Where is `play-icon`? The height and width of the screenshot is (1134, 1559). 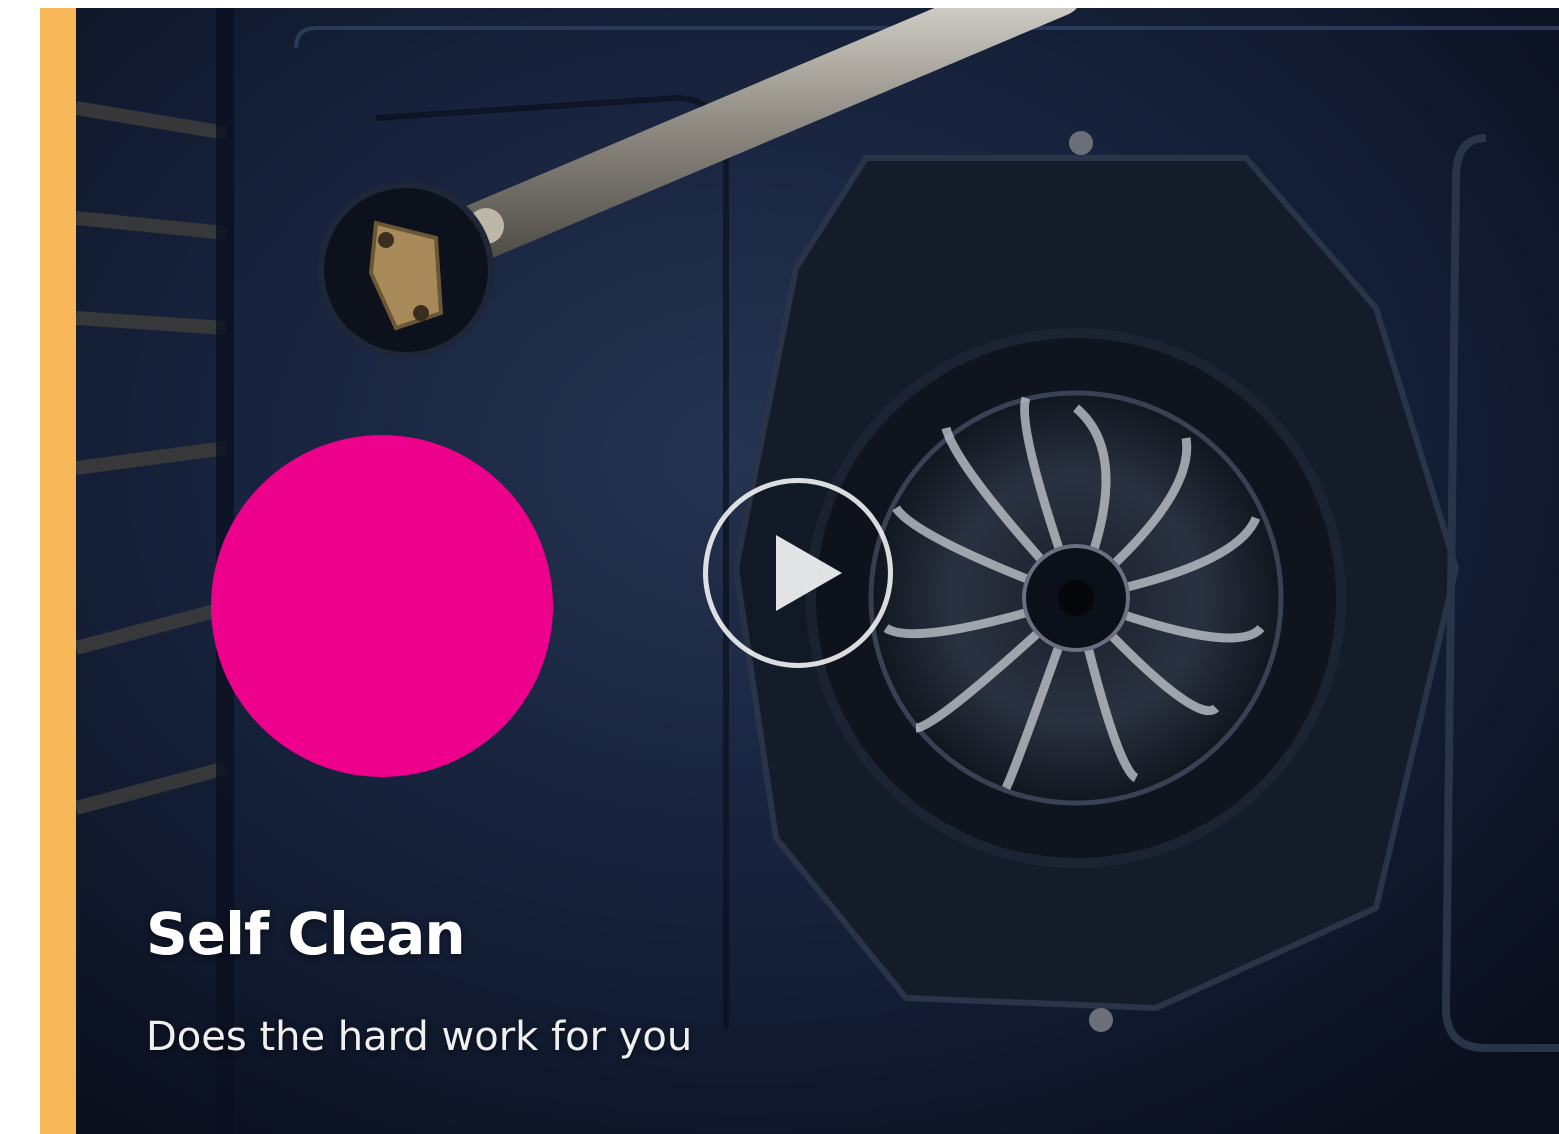 play-icon is located at coordinates (809, 573).